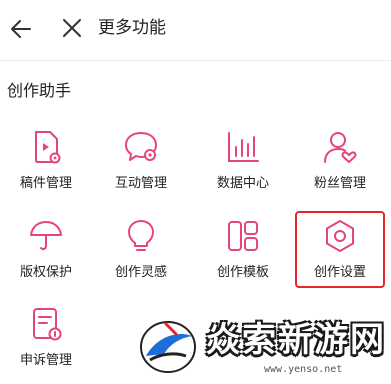 Image resolution: width=391 pixels, height=384 pixels. I want to click on back-arrow-icon, so click(21, 29).